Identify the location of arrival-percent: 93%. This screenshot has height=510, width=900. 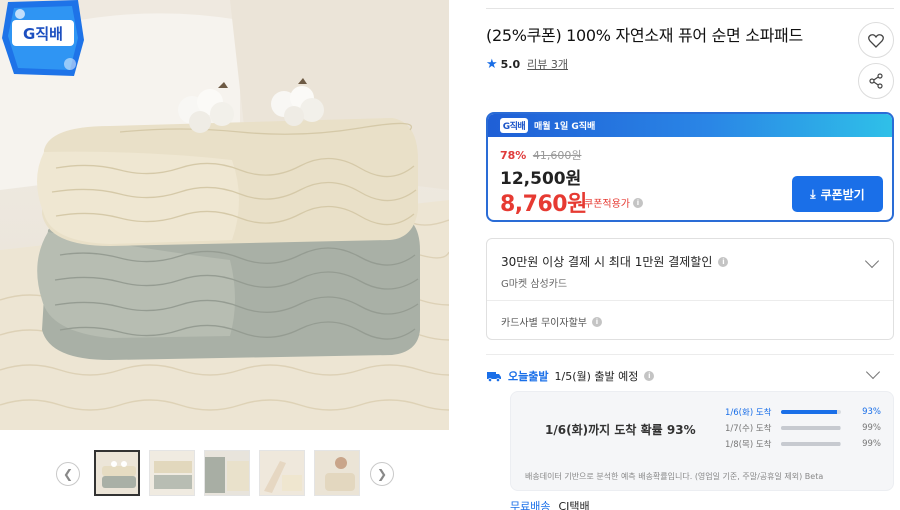
(871, 412).